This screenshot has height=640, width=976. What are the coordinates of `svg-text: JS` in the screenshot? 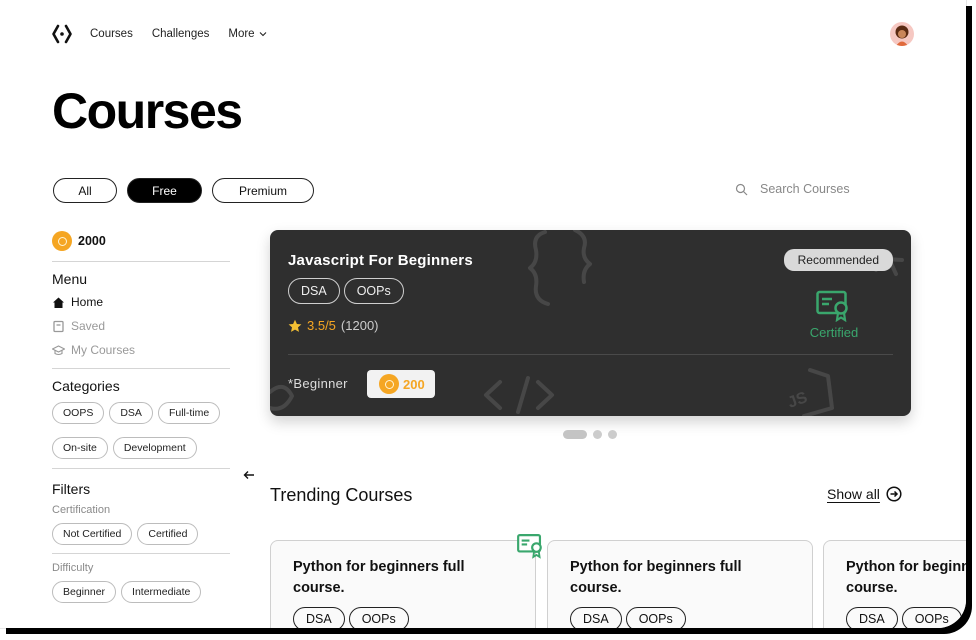 It's located at (798, 400).